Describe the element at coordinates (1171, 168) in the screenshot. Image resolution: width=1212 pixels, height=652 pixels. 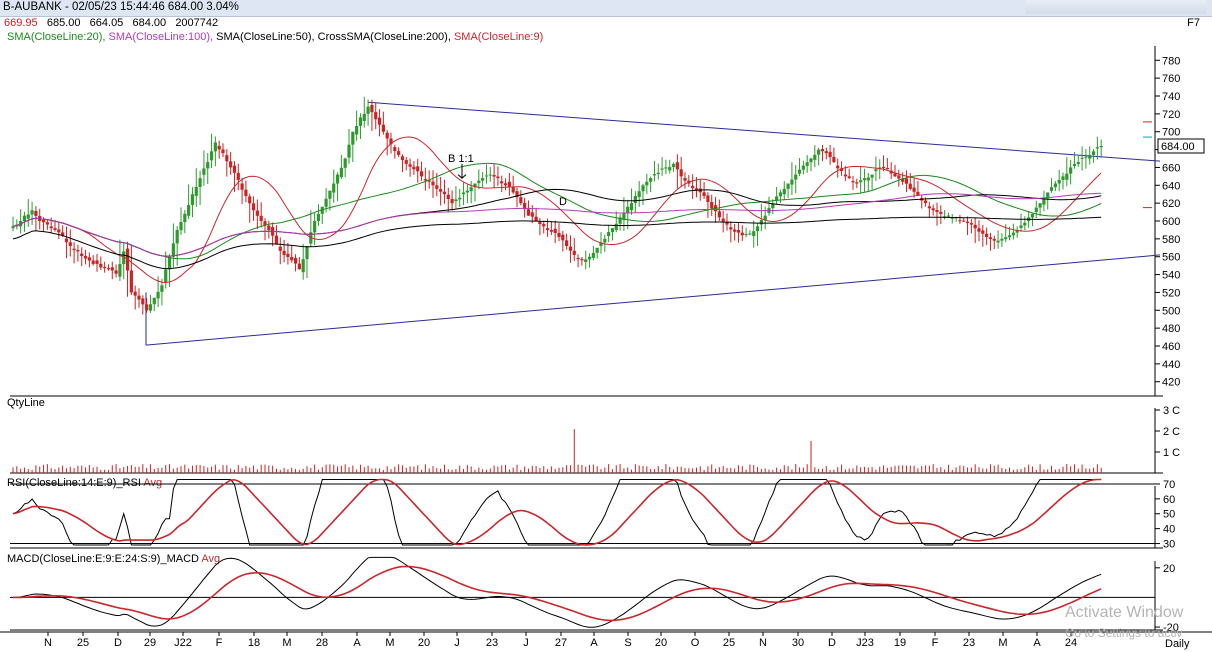
I see `price-tick-label: 660` at that location.